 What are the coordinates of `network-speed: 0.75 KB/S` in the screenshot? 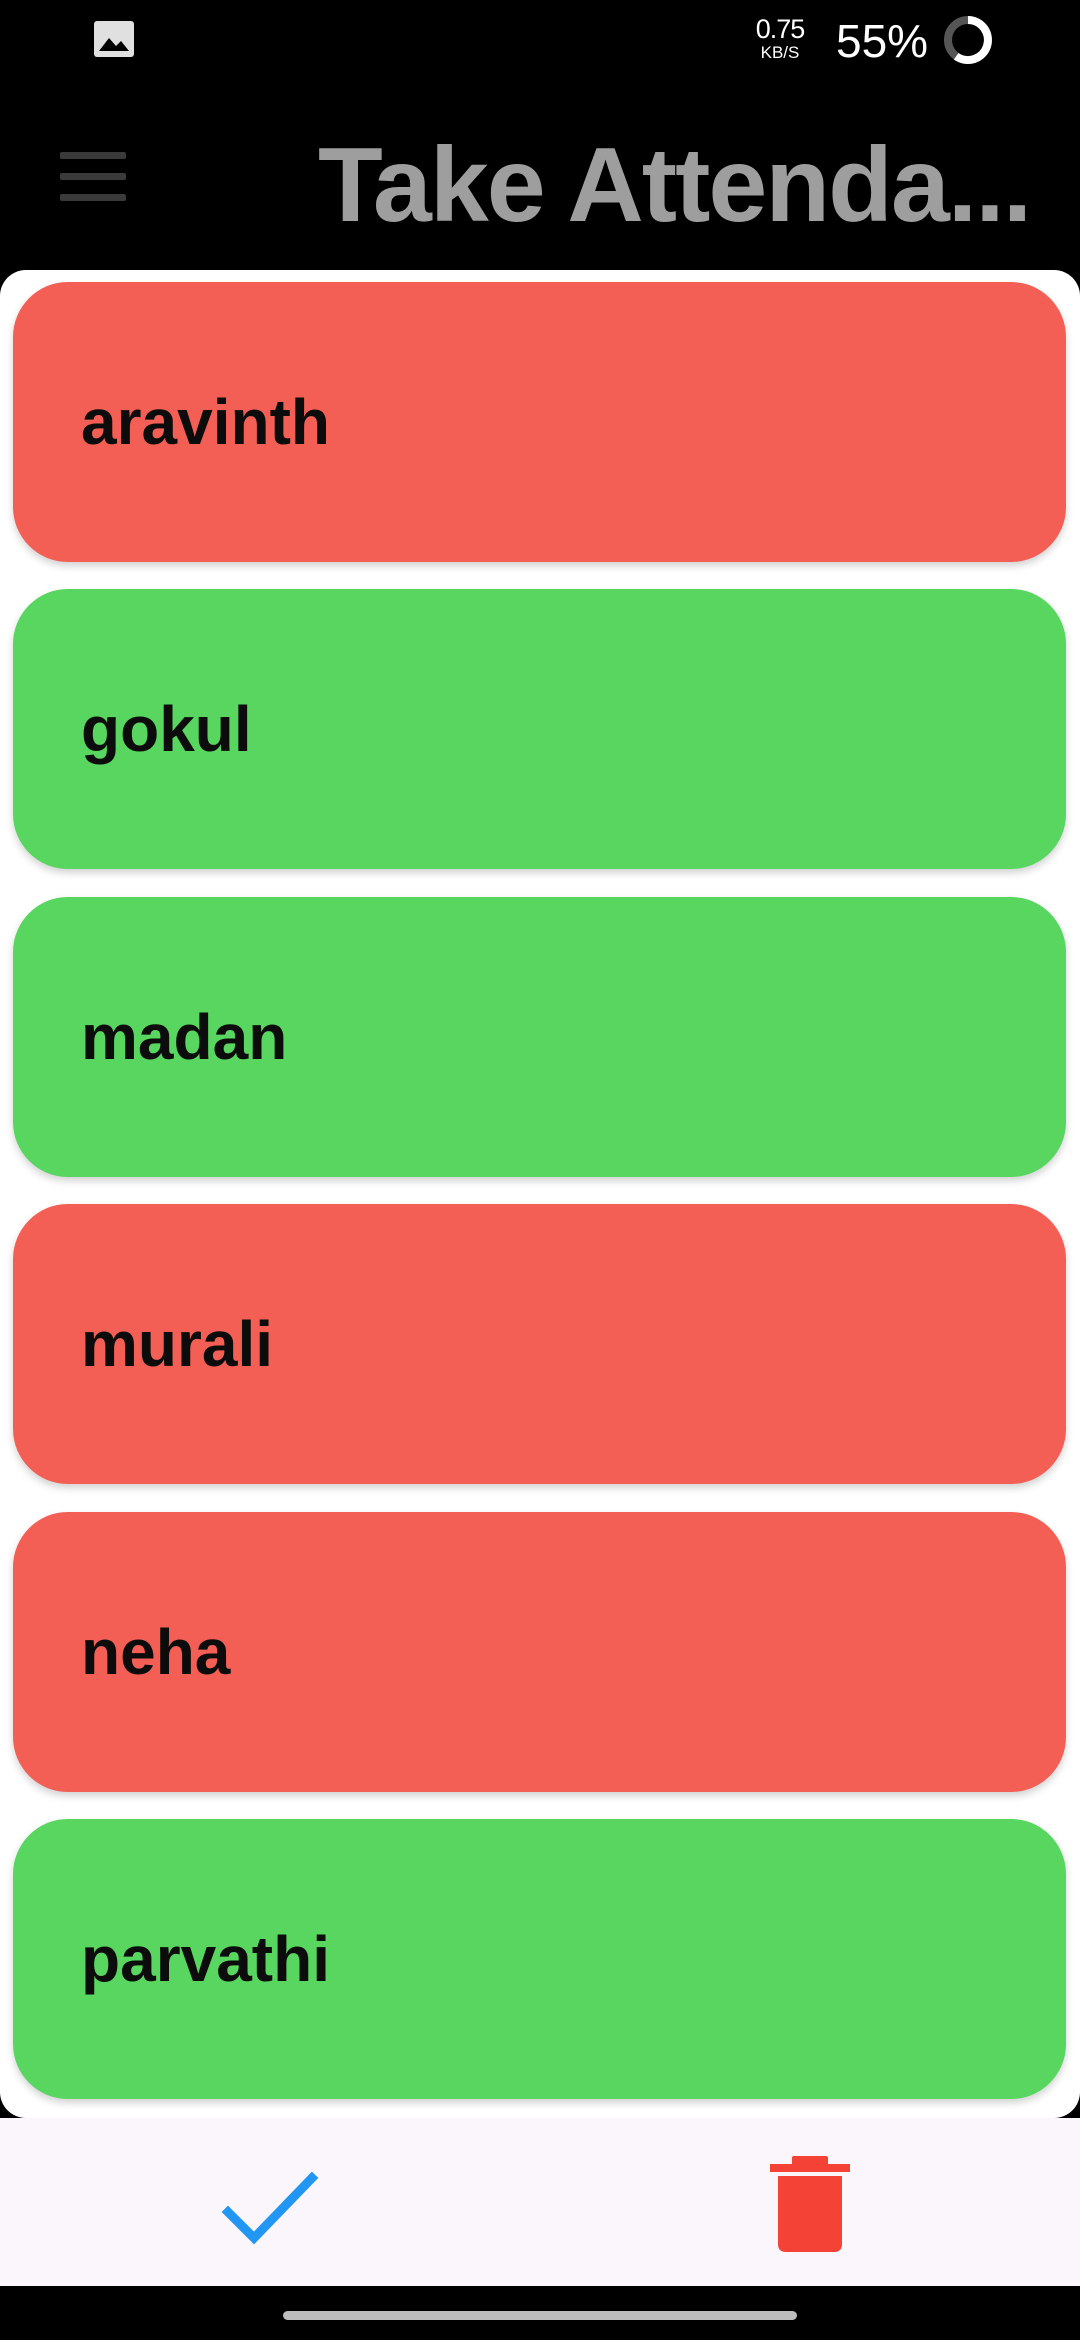 It's located at (780, 38).